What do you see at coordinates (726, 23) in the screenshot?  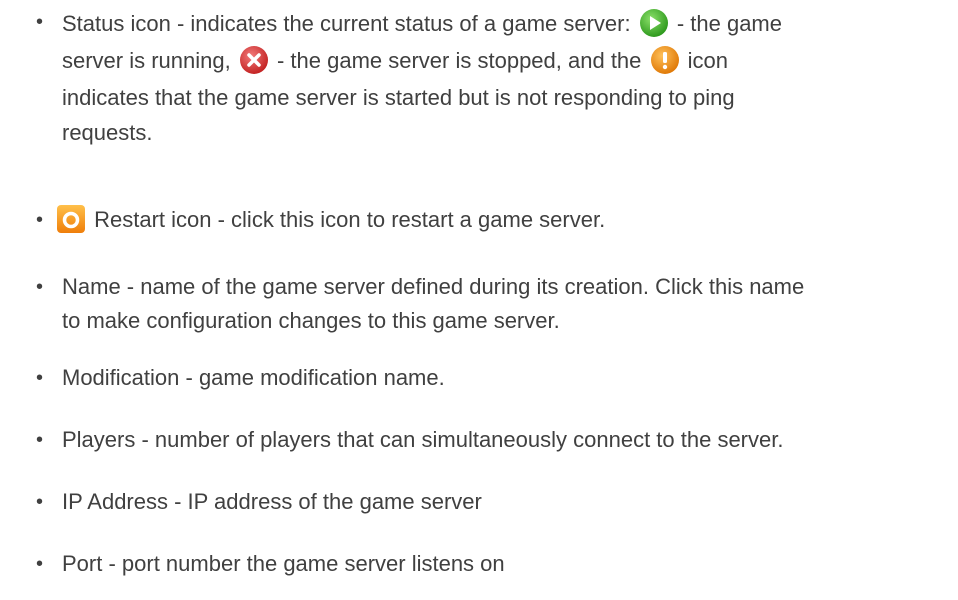 I see `status-line-1-after: - the game` at bounding box center [726, 23].